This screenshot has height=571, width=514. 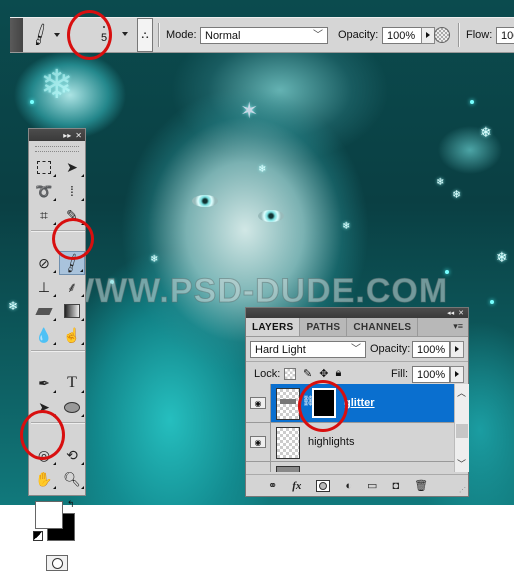 I want to click on mode-select: Normal ﹀, so click(x=264, y=35).